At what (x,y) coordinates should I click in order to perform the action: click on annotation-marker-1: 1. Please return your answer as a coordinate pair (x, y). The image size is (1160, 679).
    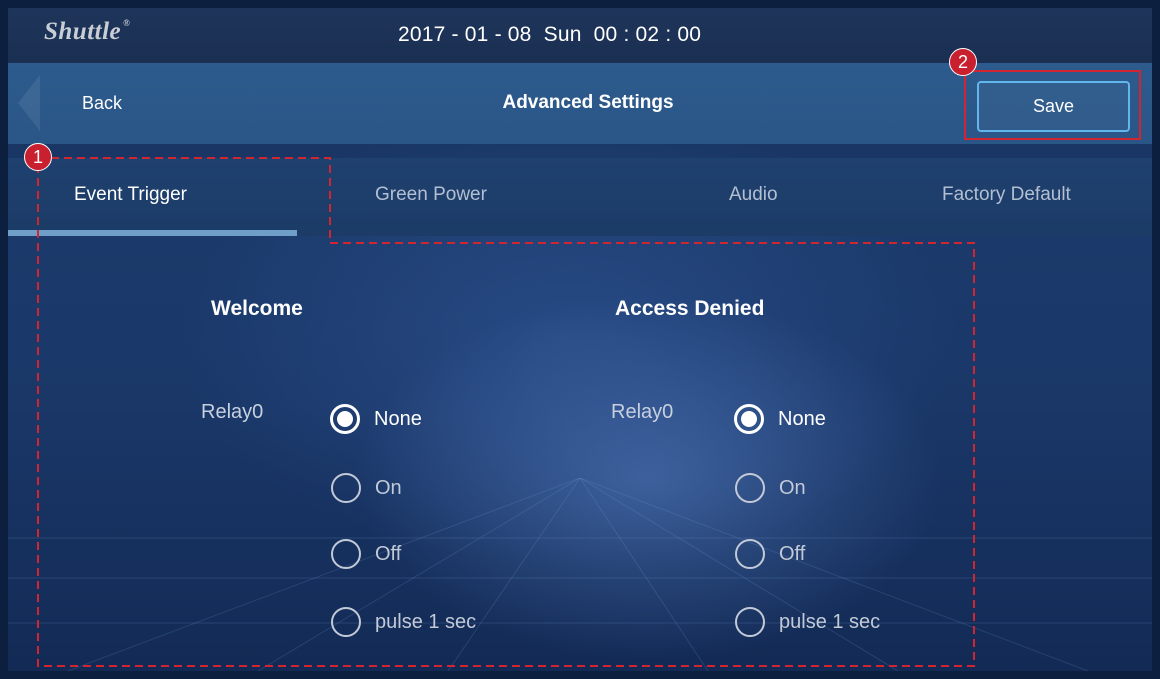
    Looking at the image, I should click on (38, 157).